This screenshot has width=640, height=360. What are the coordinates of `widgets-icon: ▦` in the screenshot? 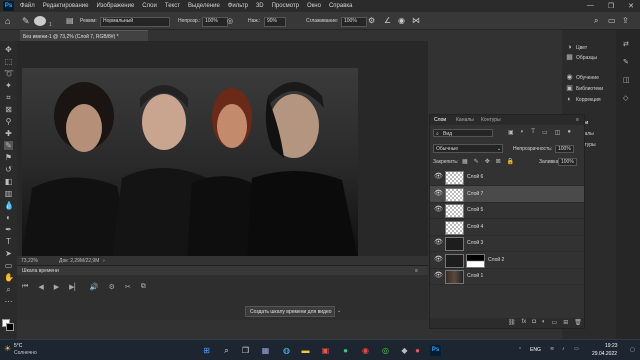 It's located at (265, 350).